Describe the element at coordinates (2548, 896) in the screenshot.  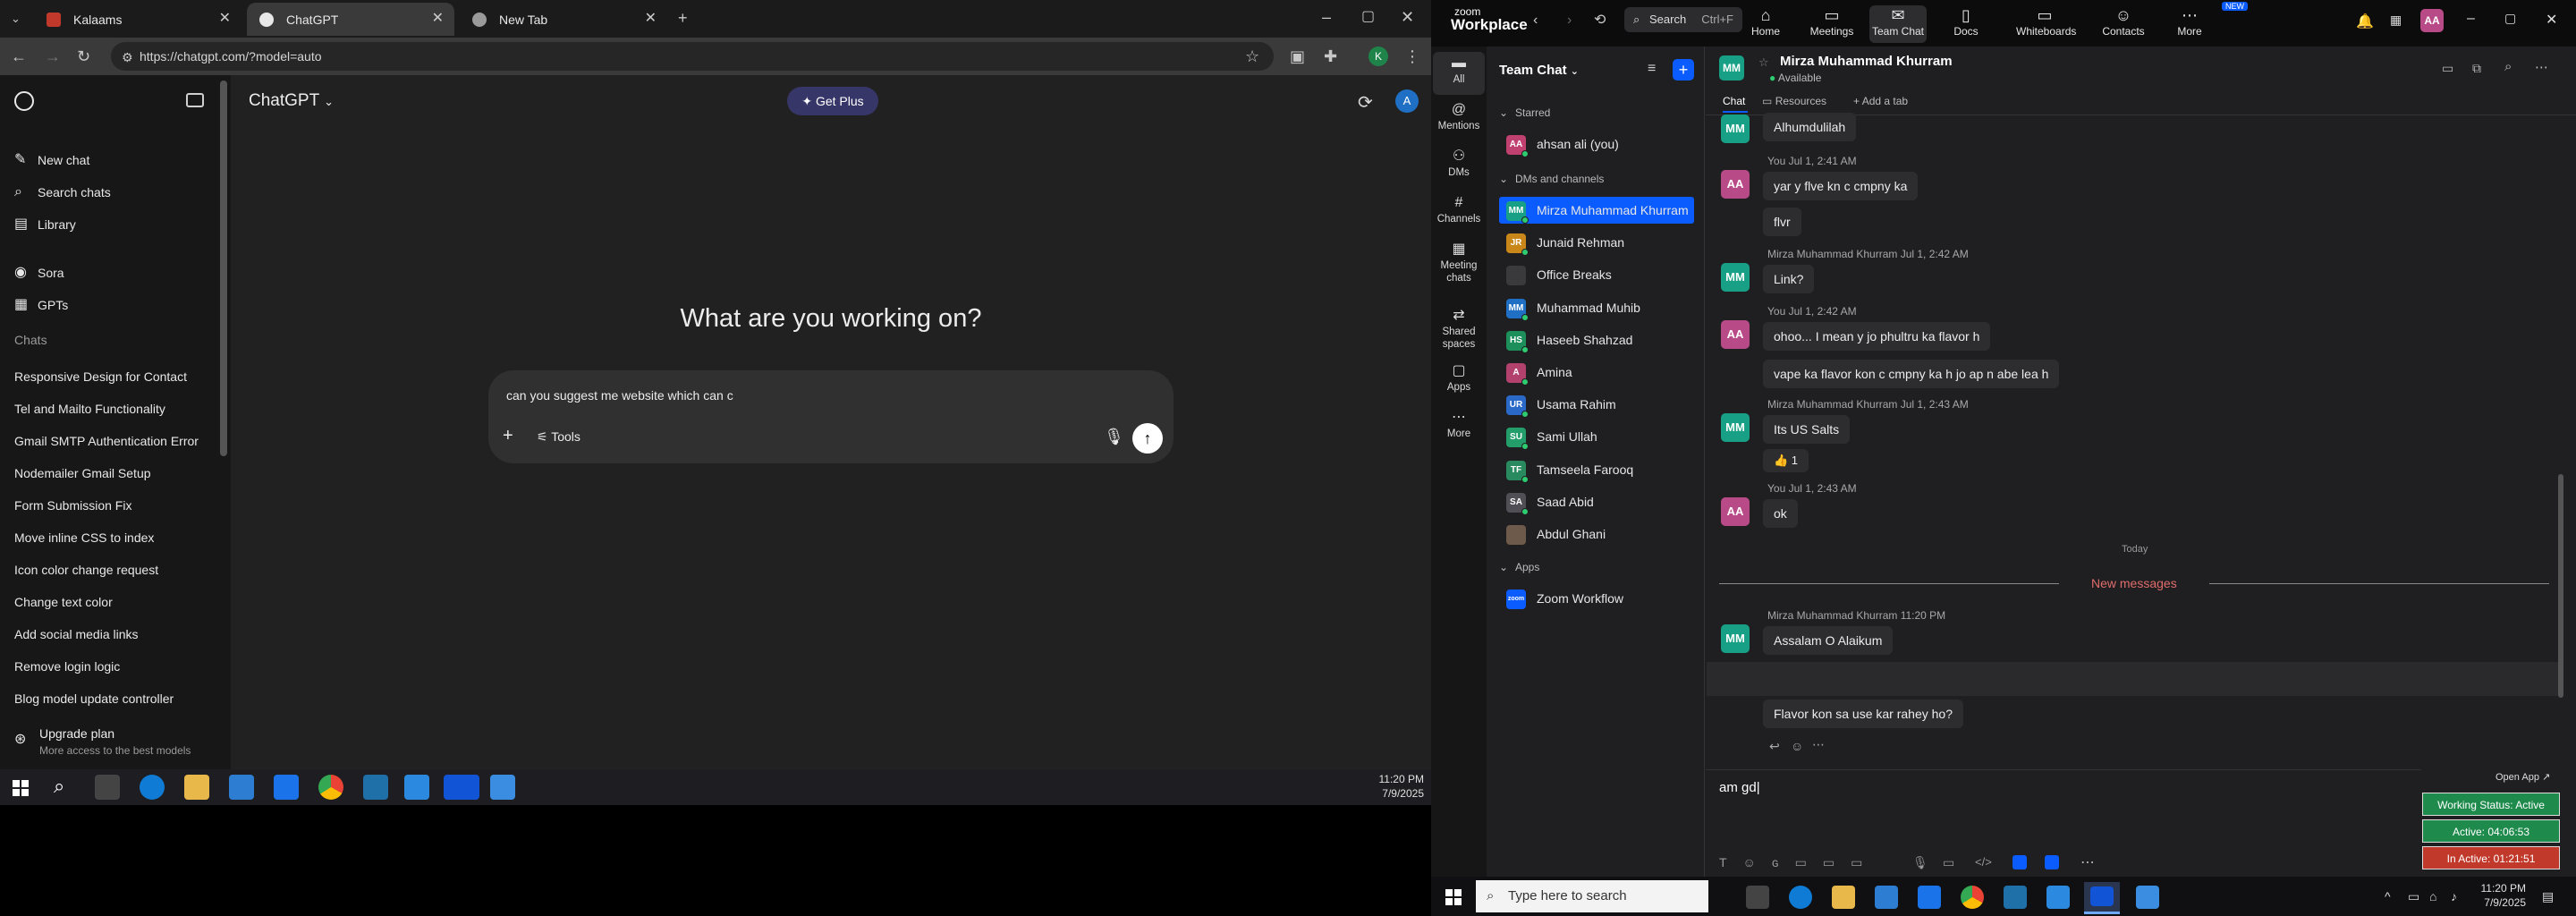
I see `notifications-icon: ▤` at that location.